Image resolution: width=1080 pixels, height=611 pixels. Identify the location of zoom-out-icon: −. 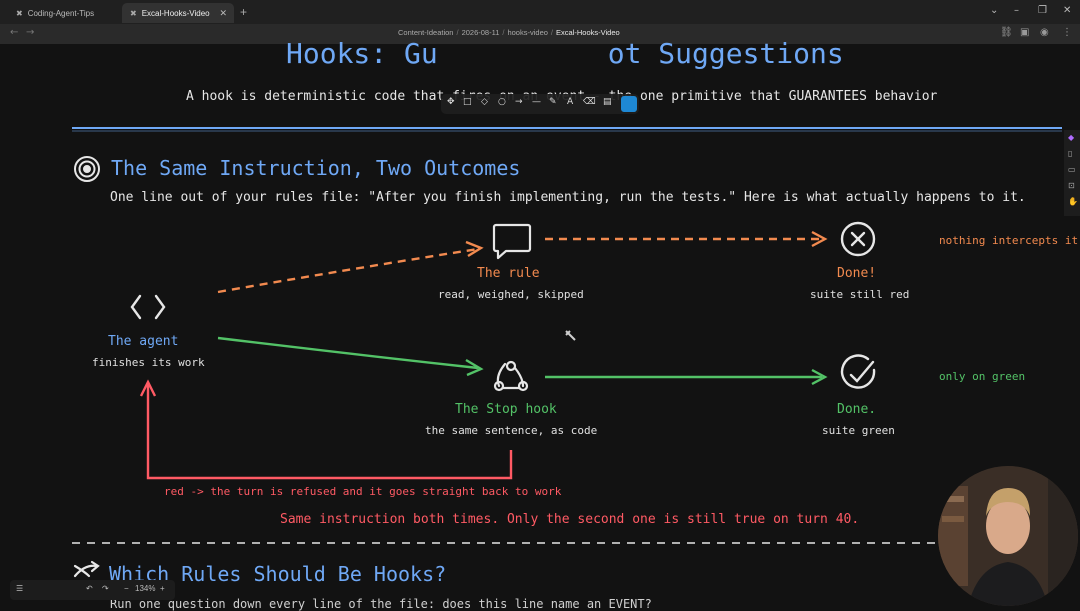
(126, 588).